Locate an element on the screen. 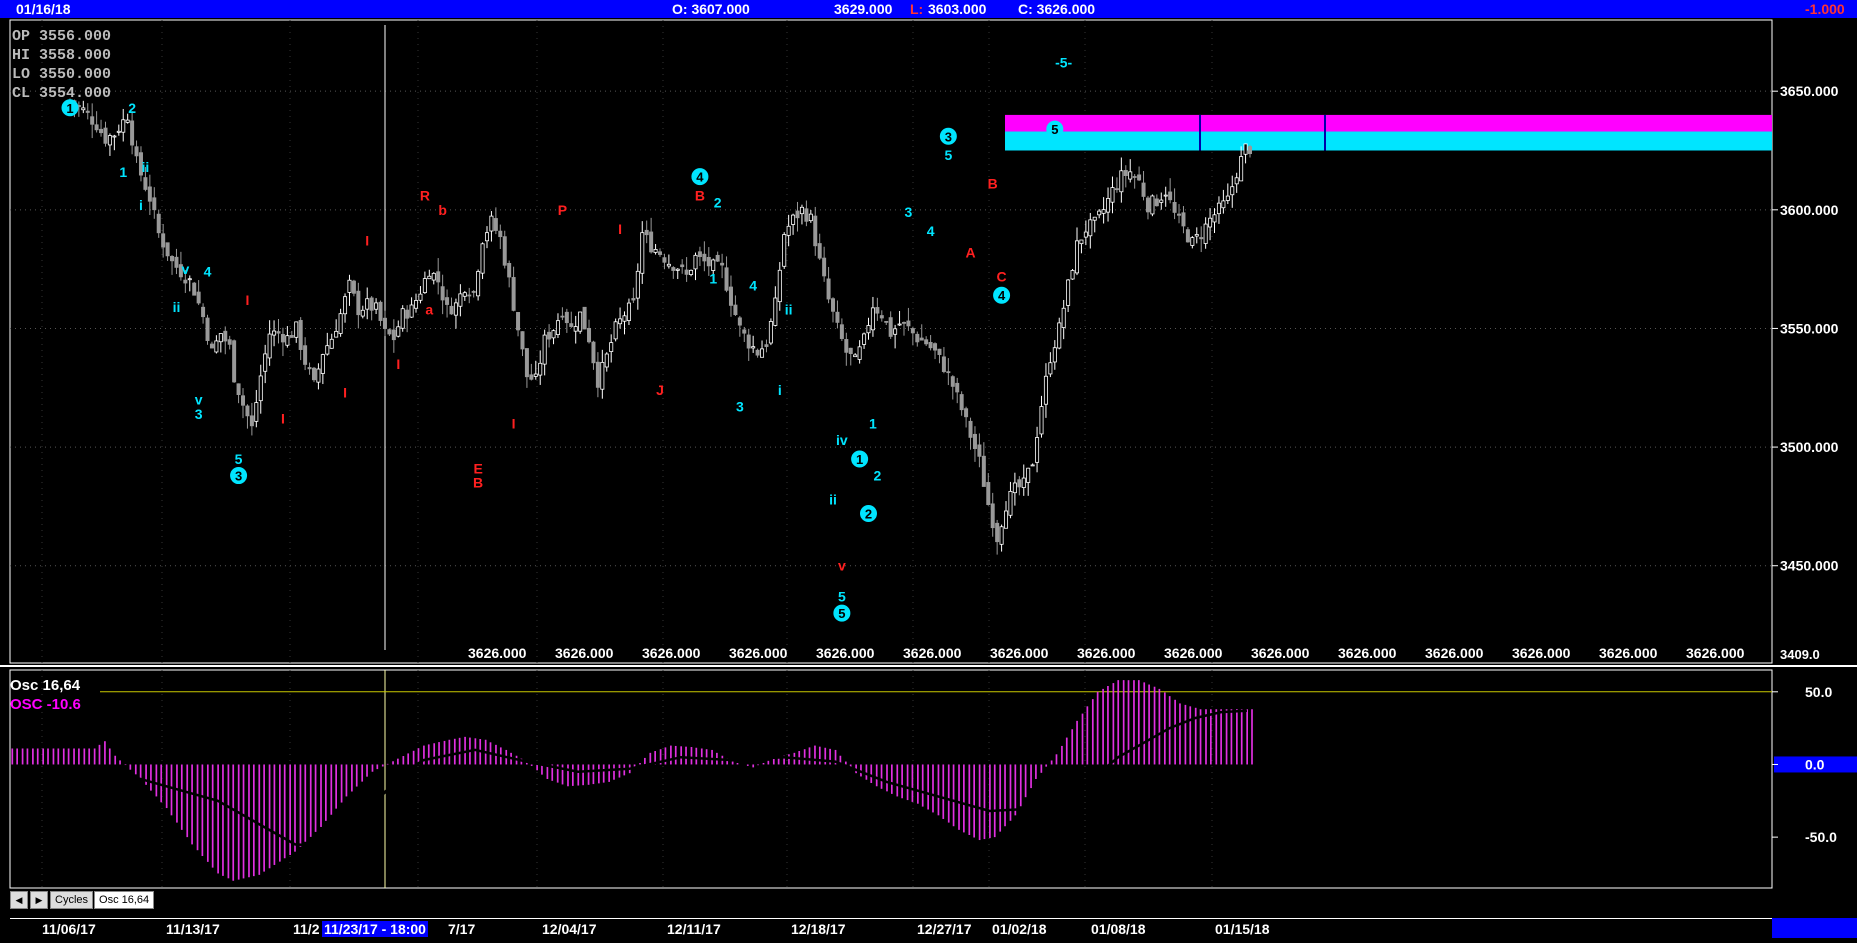  tab-scroll-left-icon: ◀ is located at coordinates (19, 900).